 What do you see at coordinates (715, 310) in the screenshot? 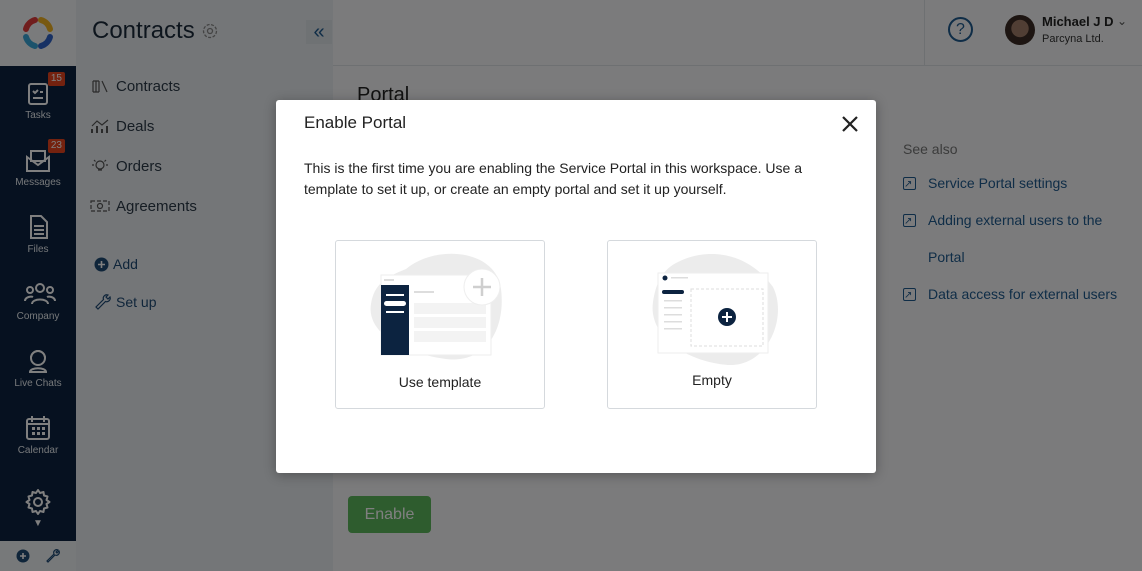
I see `empty-illustration-icon` at bounding box center [715, 310].